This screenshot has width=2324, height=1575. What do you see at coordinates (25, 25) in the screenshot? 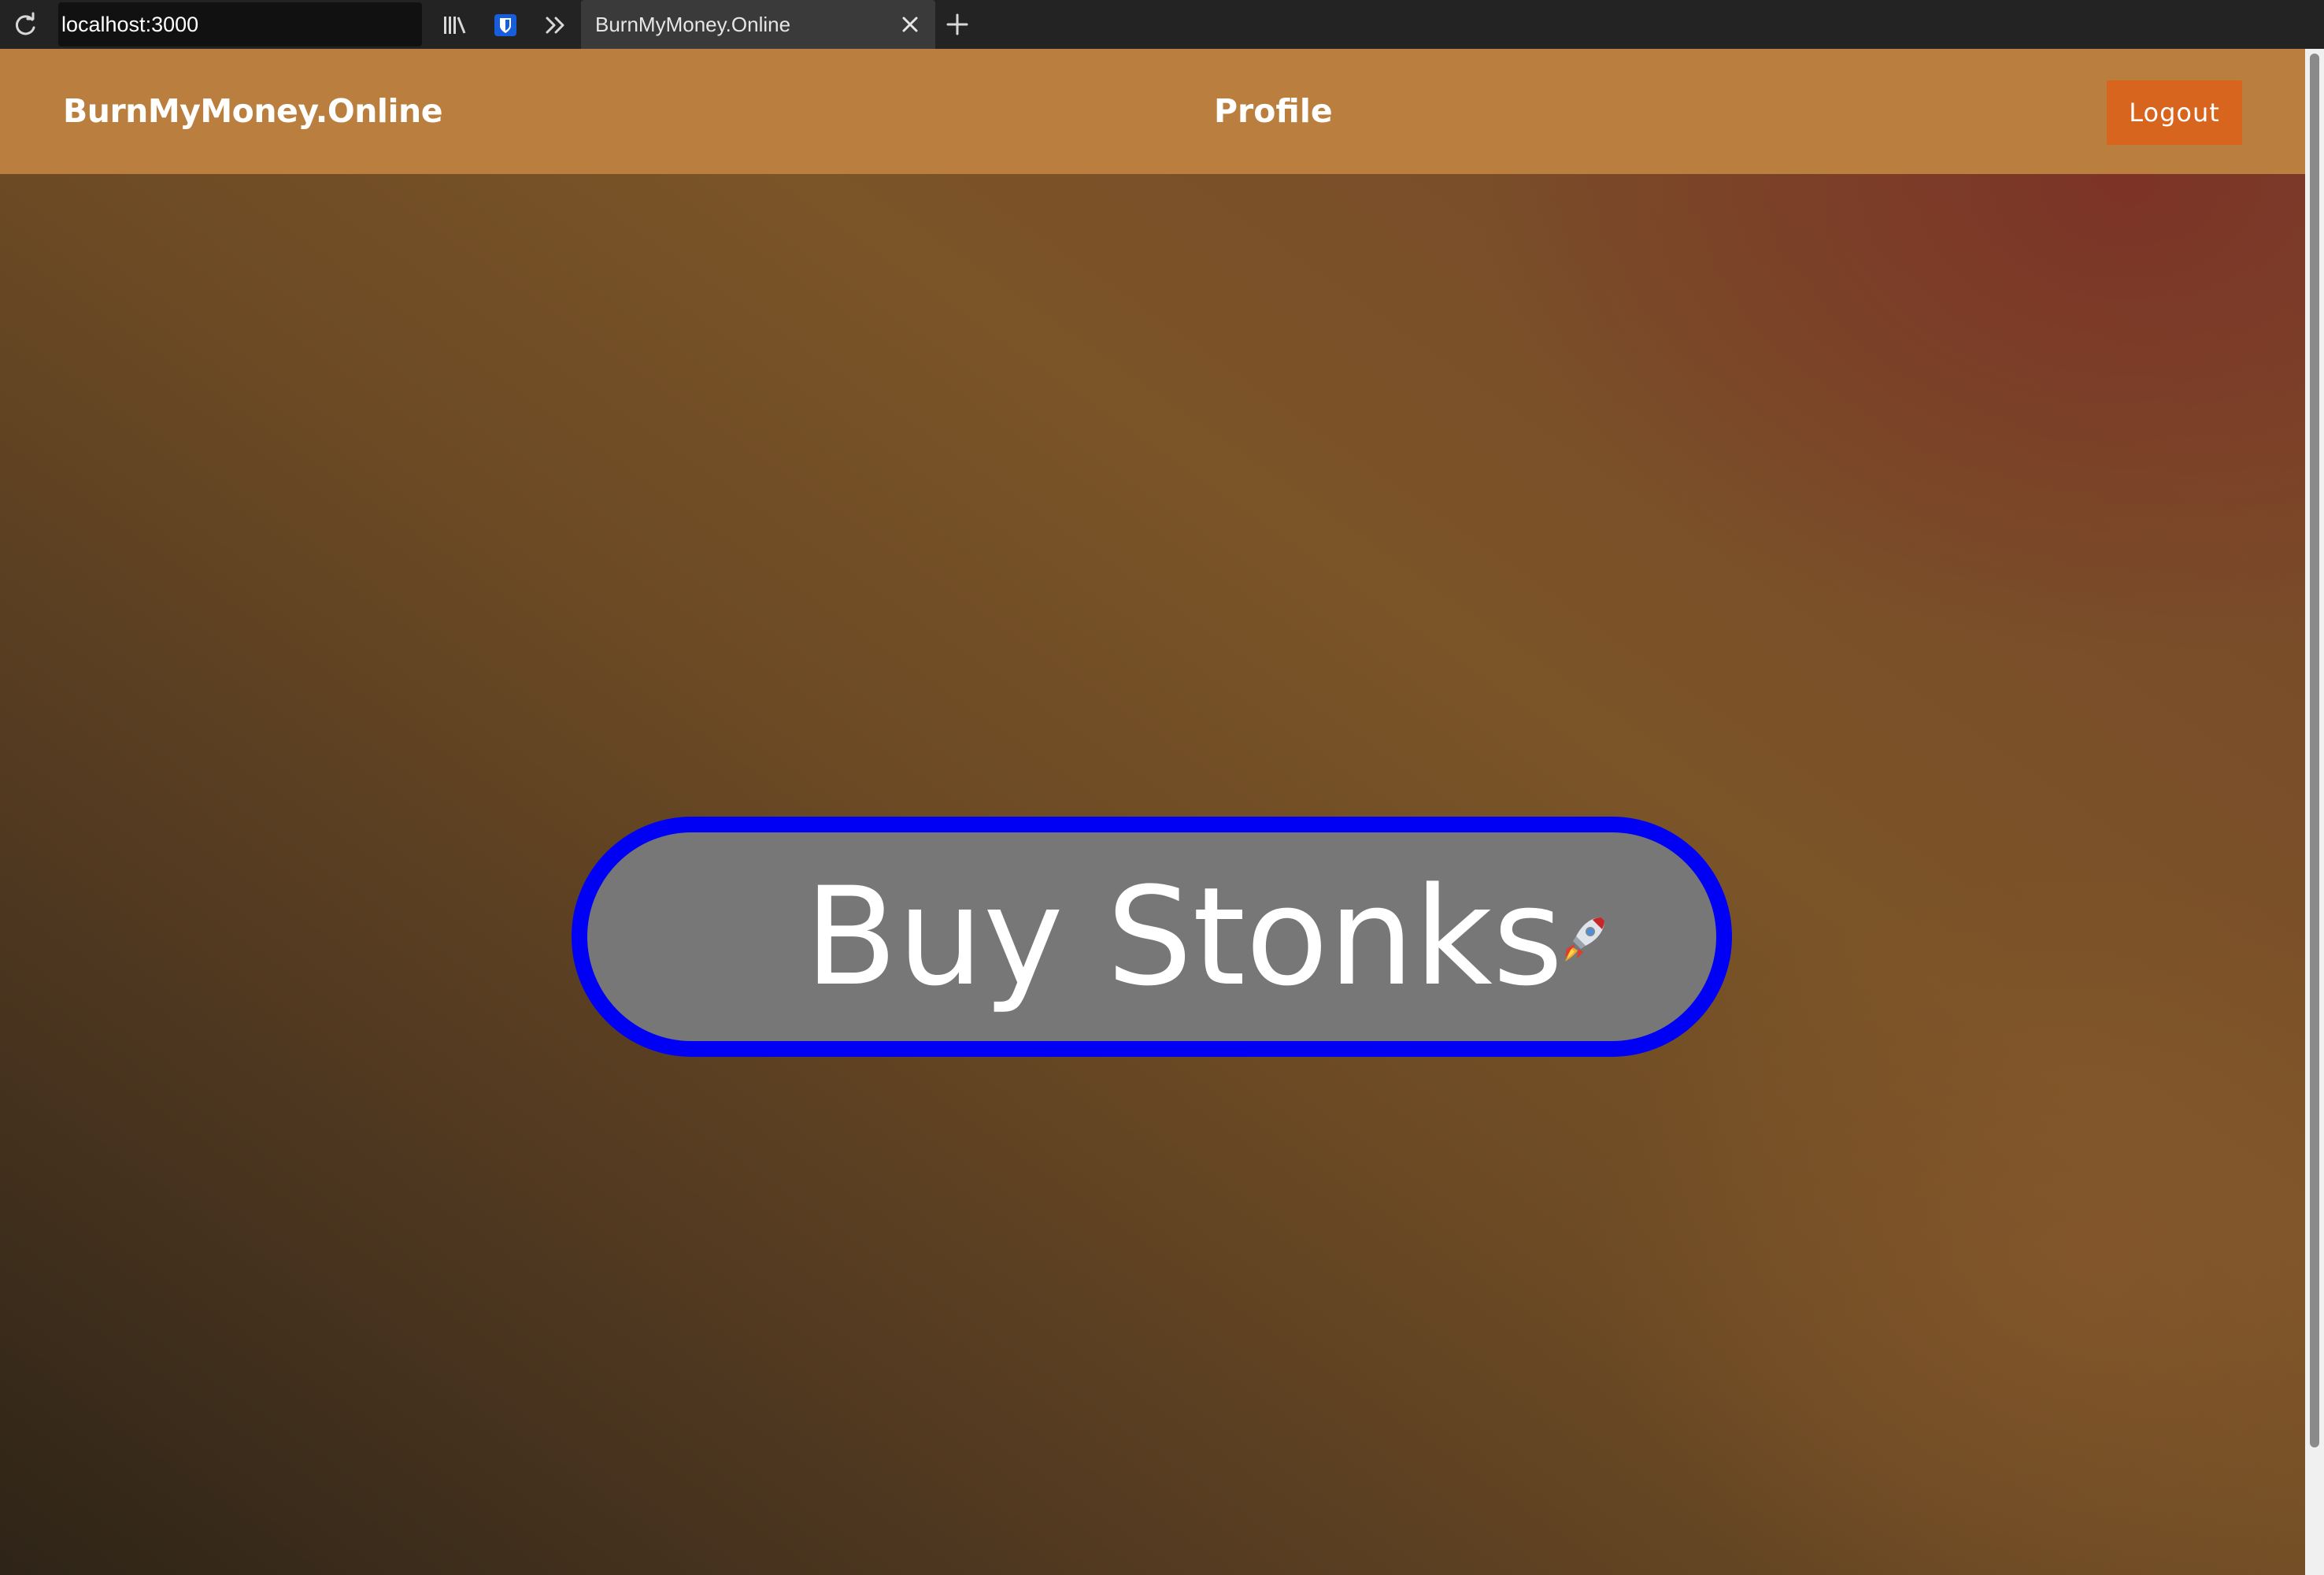
I see `reload-icon` at bounding box center [25, 25].